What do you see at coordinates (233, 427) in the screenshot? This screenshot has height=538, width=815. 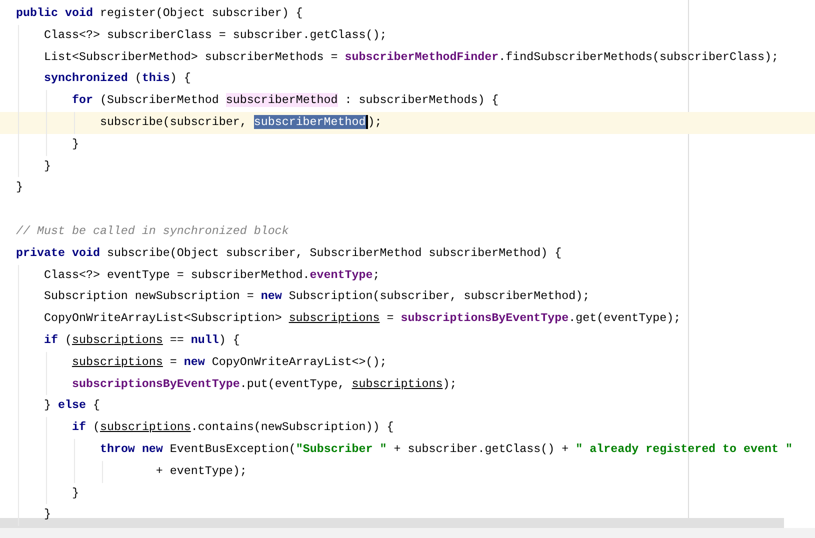 I see `code-line: if (subscriptions.contains(newSubscription)) {` at bounding box center [233, 427].